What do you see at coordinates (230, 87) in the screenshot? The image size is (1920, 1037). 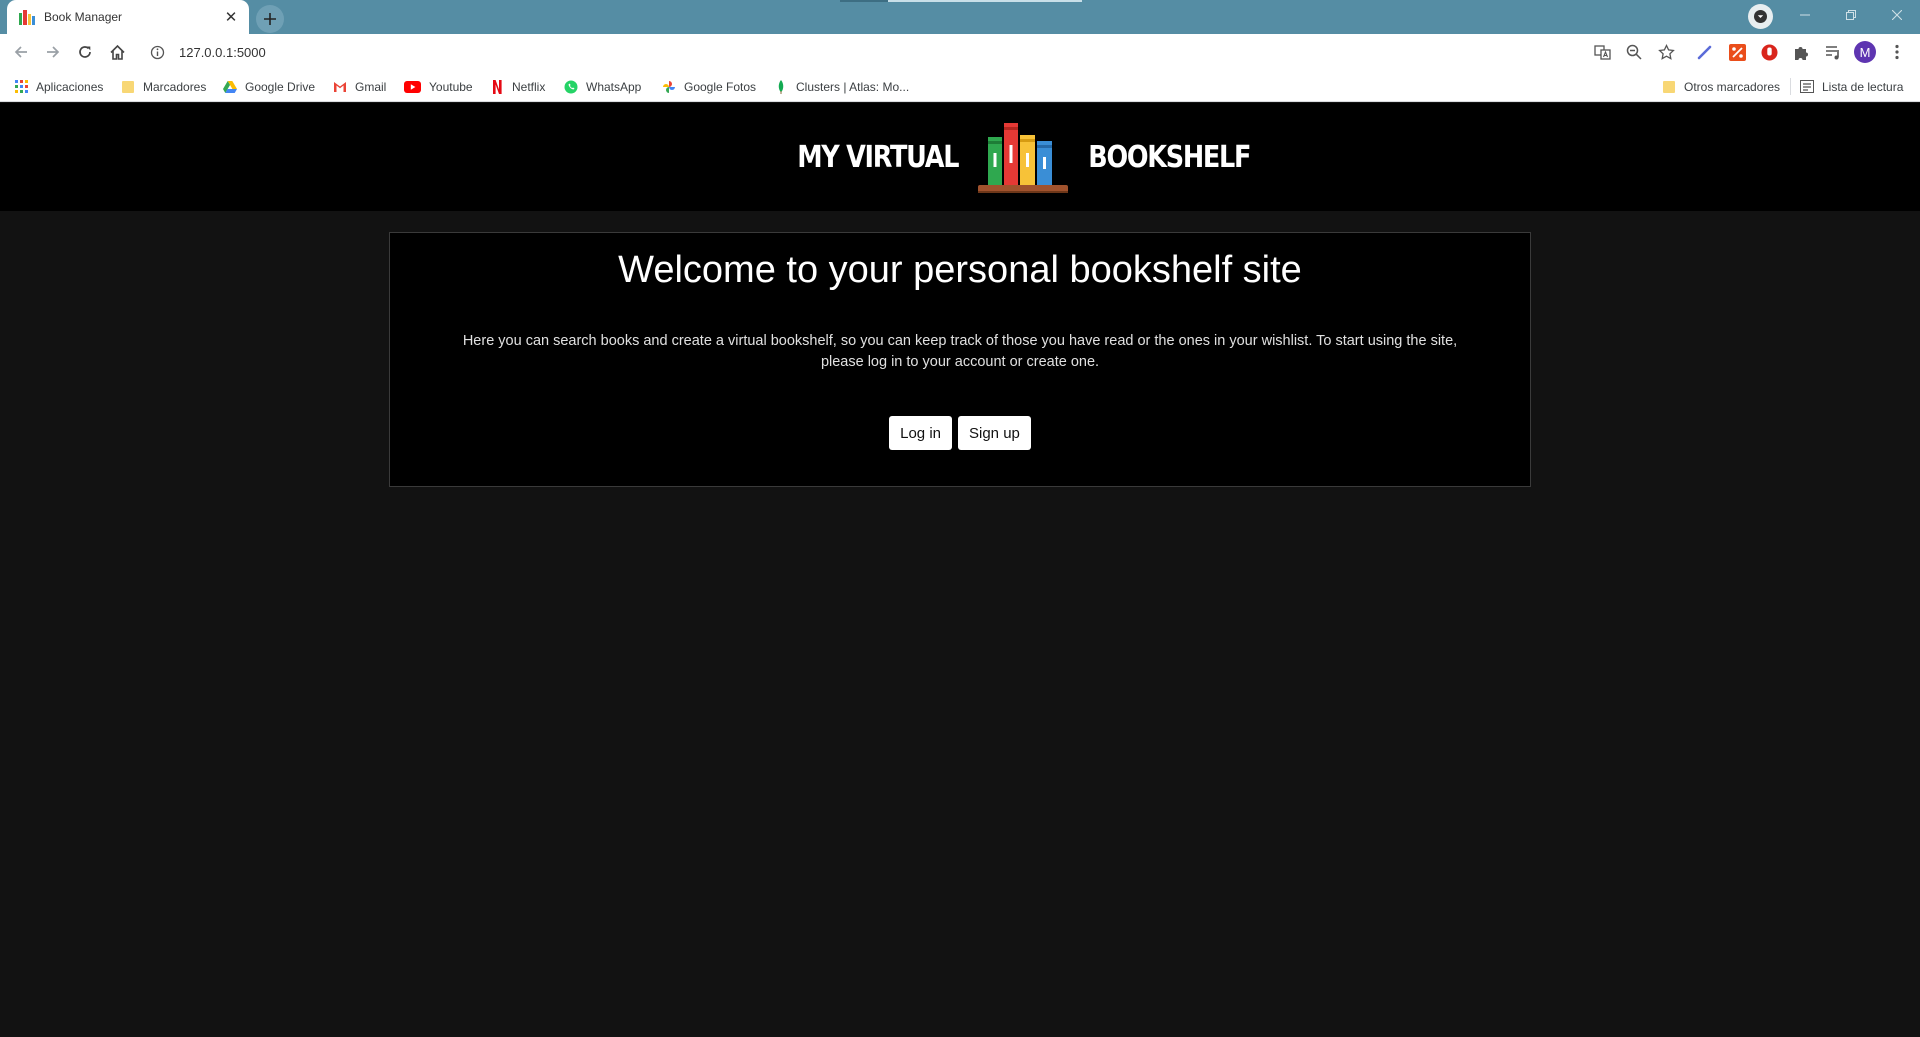 I see `google-drive-icon` at bounding box center [230, 87].